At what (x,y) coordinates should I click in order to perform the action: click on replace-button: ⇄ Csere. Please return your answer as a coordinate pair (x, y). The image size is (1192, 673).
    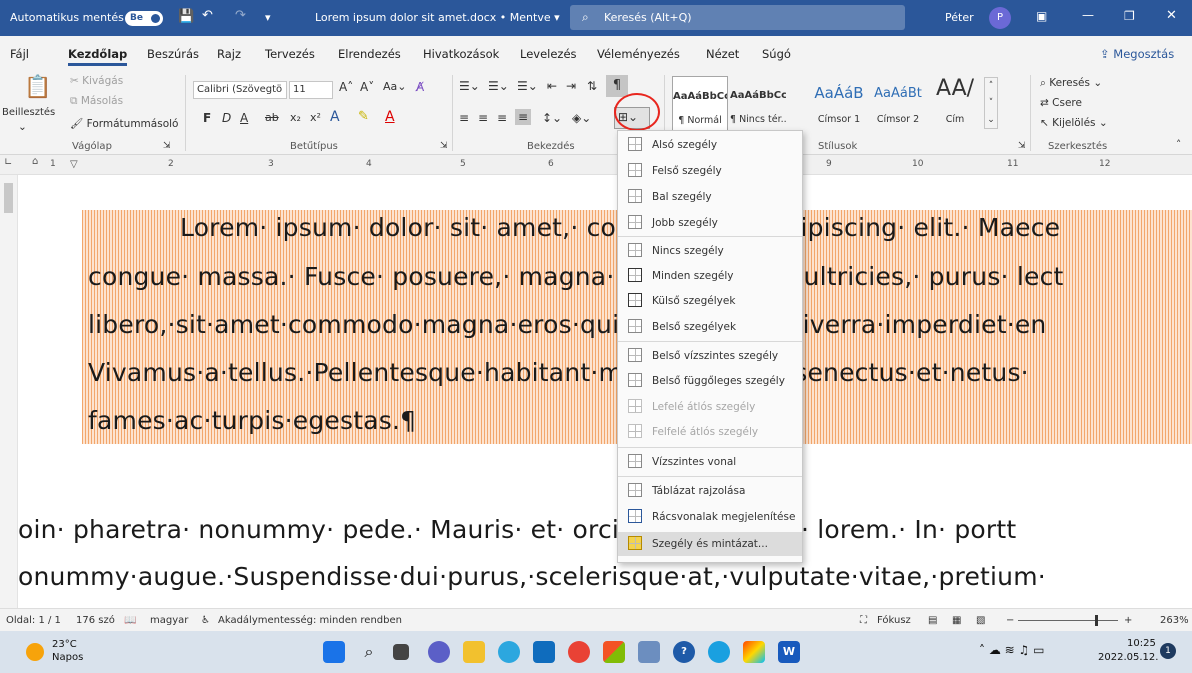
    Looking at the image, I should click on (1061, 103).